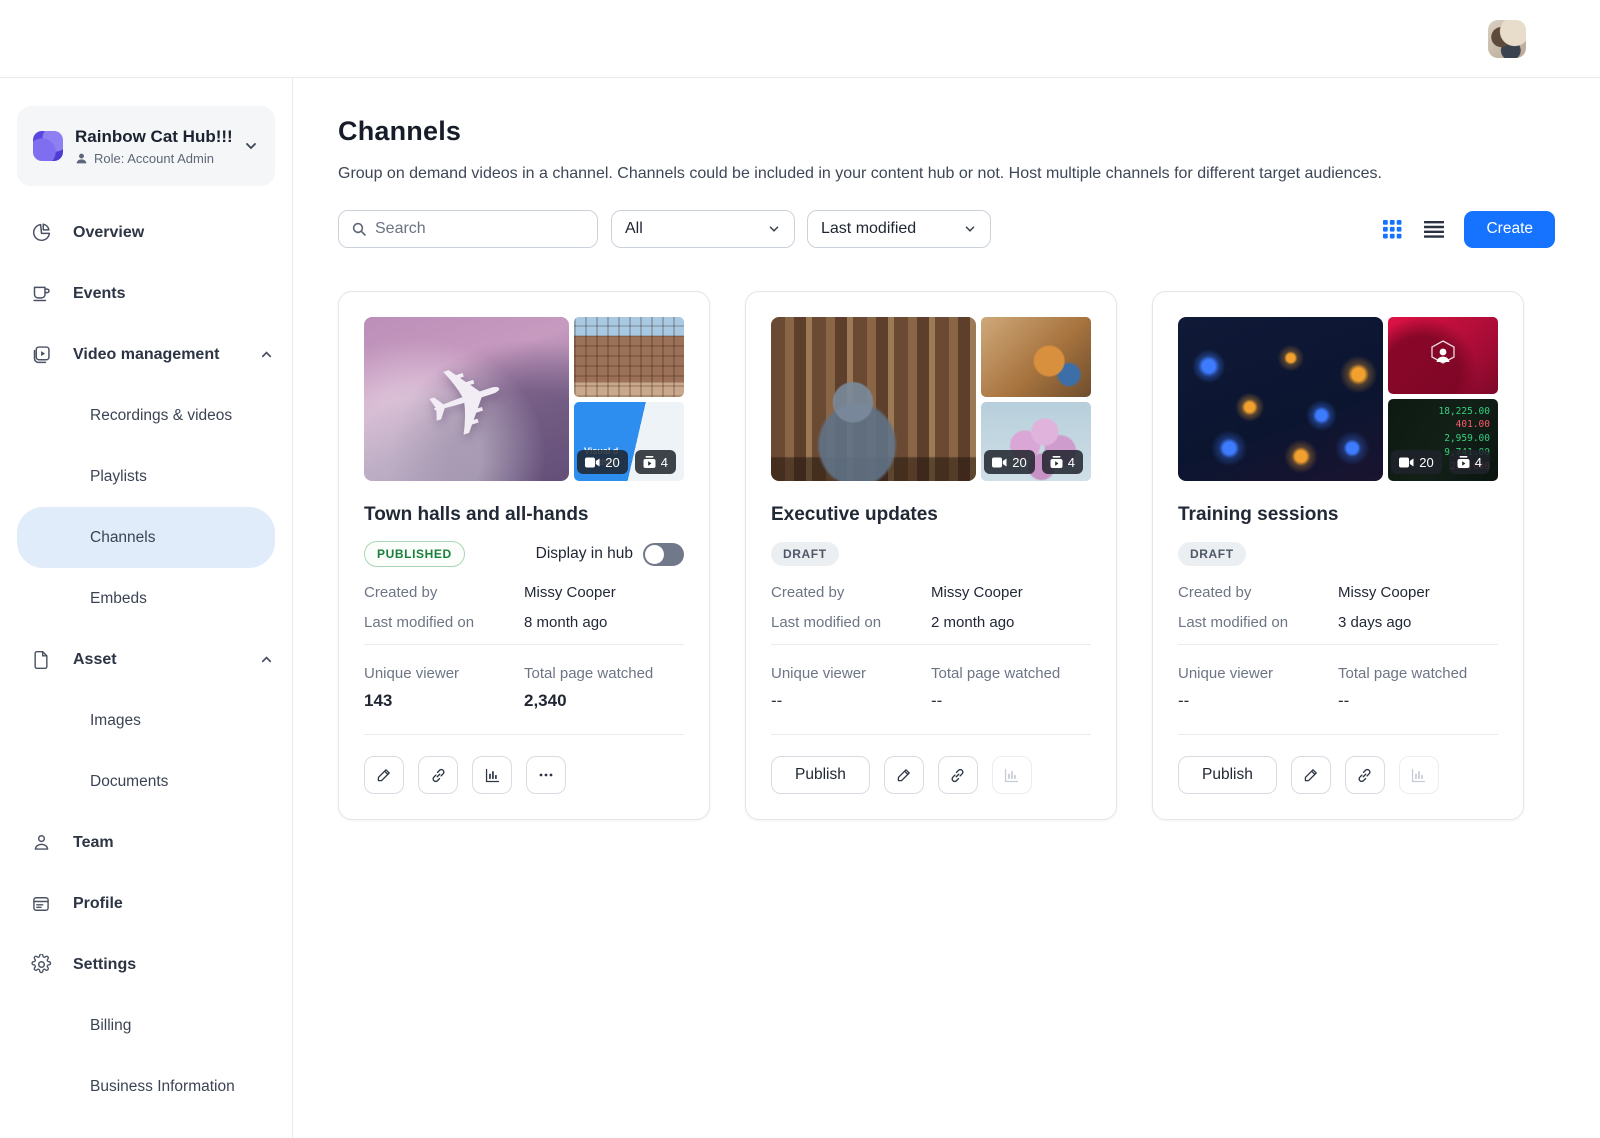 Image resolution: width=1600 pixels, height=1138 pixels. What do you see at coordinates (146, 537) in the screenshot?
I see `sidebar-item-channels: Channels` at bounding box center [146, 537].